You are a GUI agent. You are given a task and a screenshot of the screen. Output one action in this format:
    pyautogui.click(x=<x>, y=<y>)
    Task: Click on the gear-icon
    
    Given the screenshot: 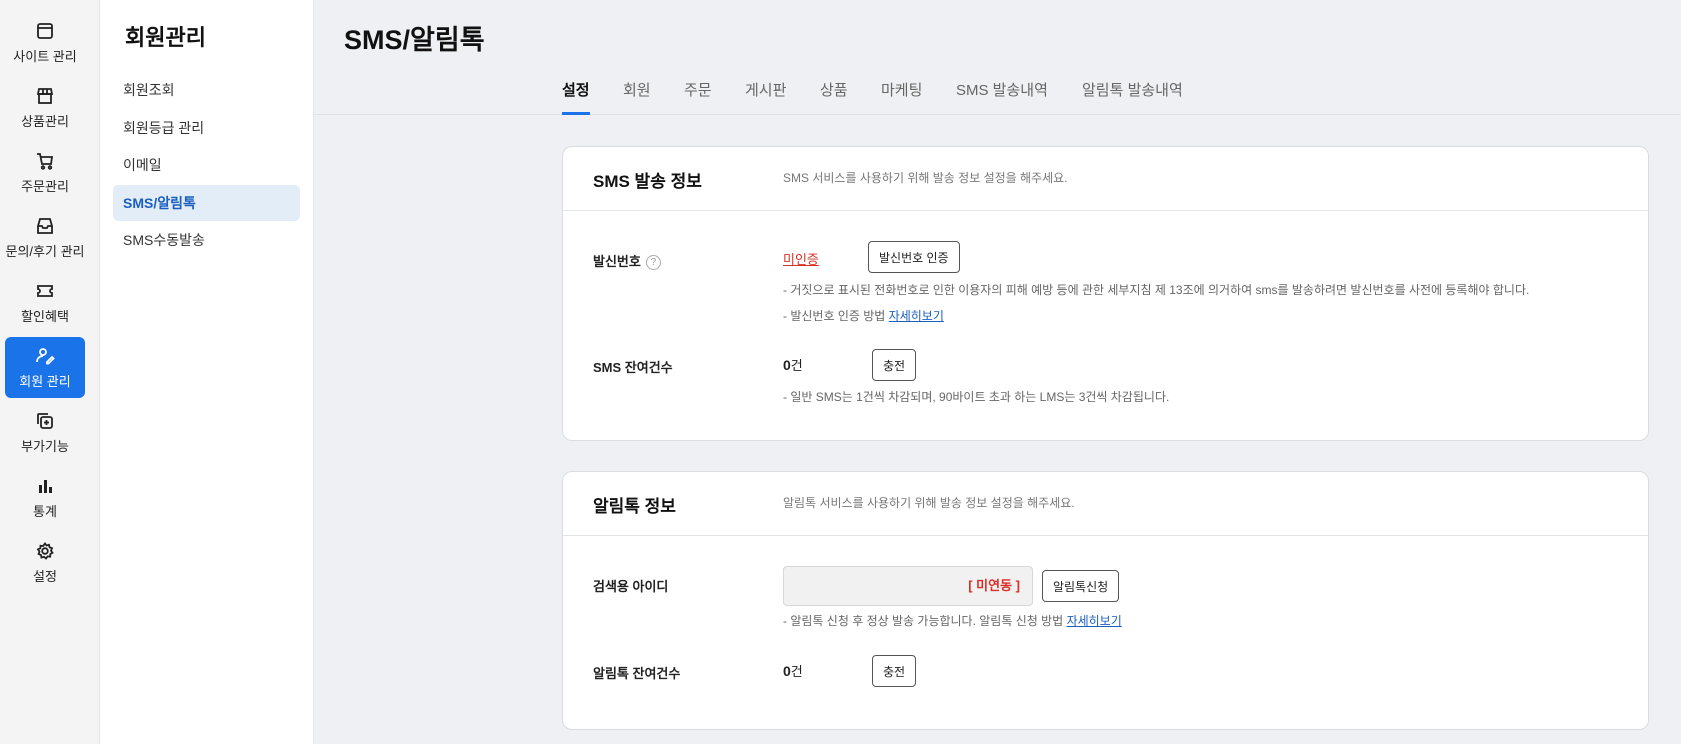 What is the action you would take?
    pyautogui.click(x=45, y=551)
    